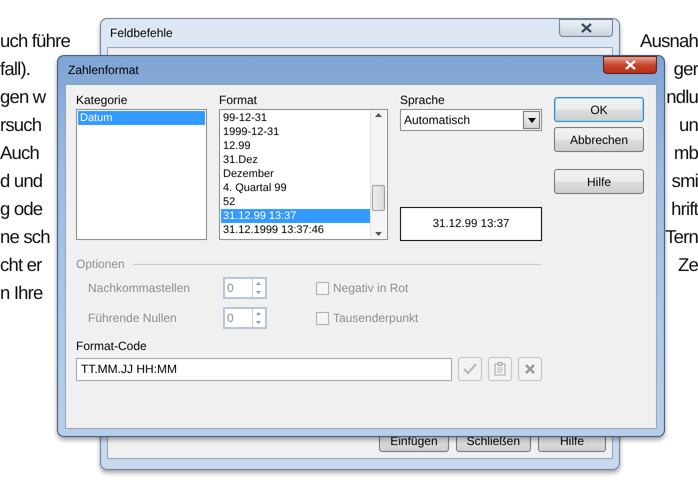 Image resolution: width=698 pixels, height=499 pixels. What do you see at coordinates (21, 293) in the screenshot?
I see `document-text: n Ihre` at bounding box center [21, 293].